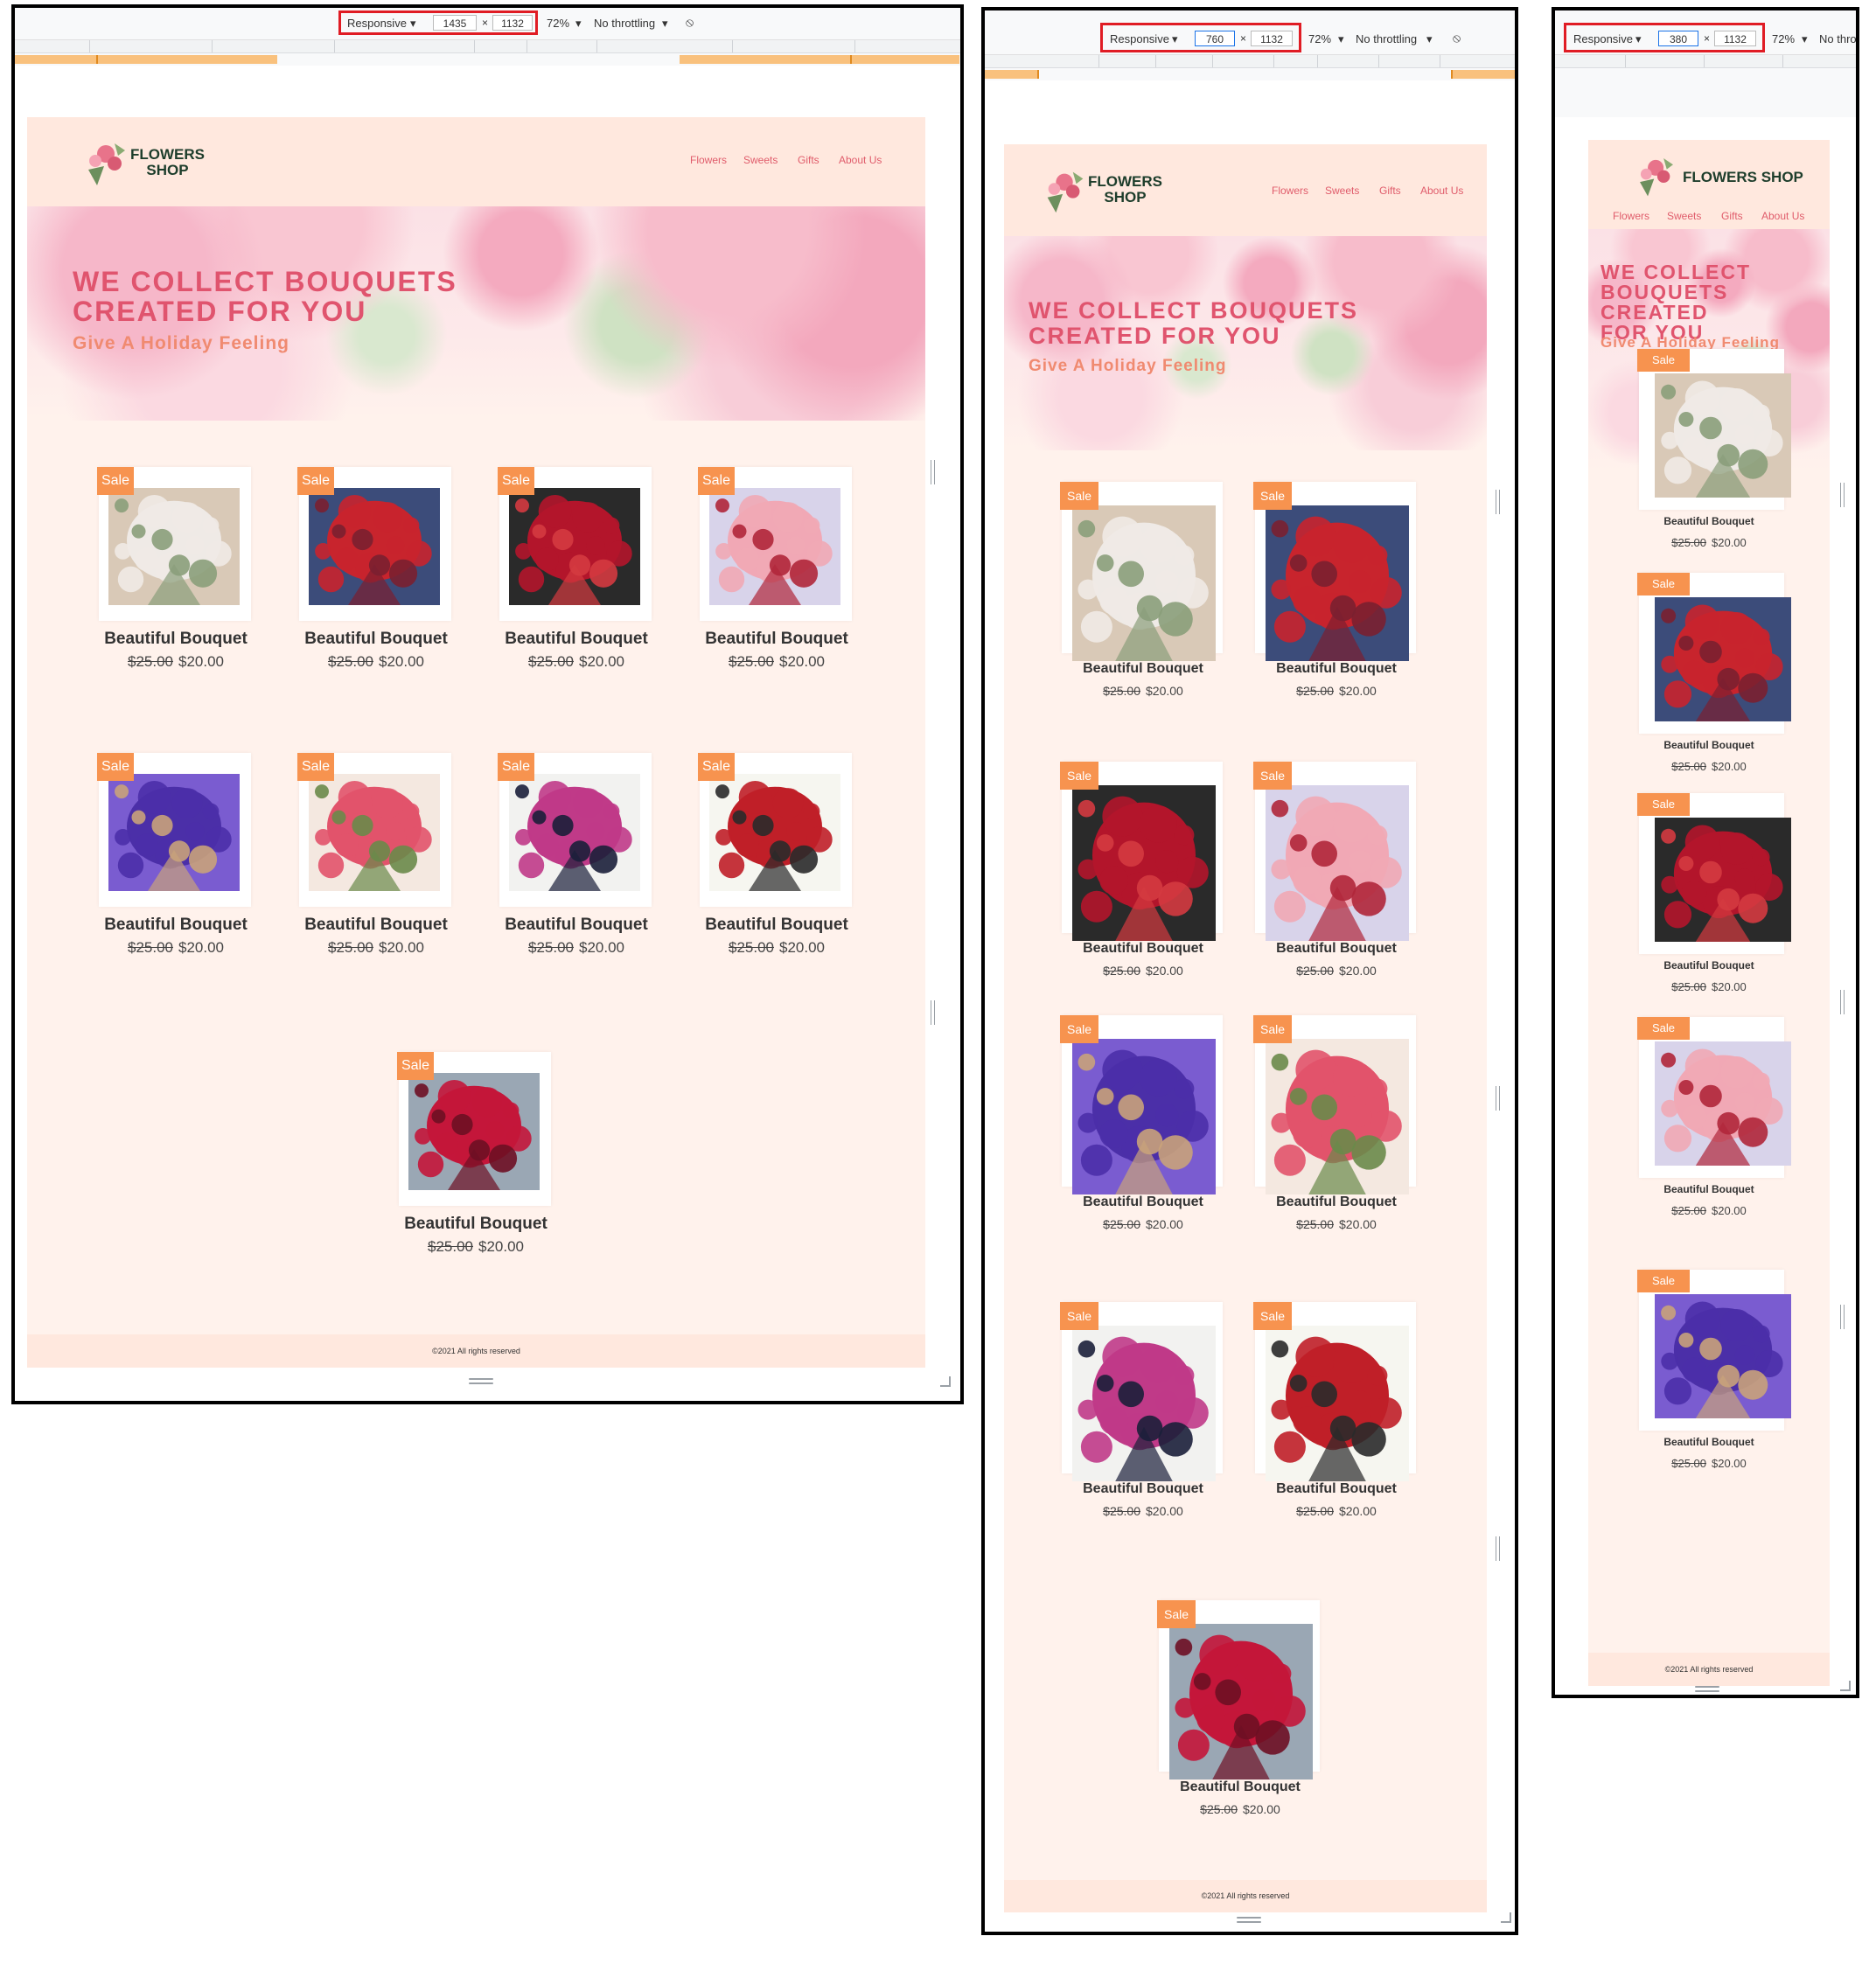  Describe the element at coordinates (690, 22) in the screenshot. I see `rotate-icon: ⦸` at that location.